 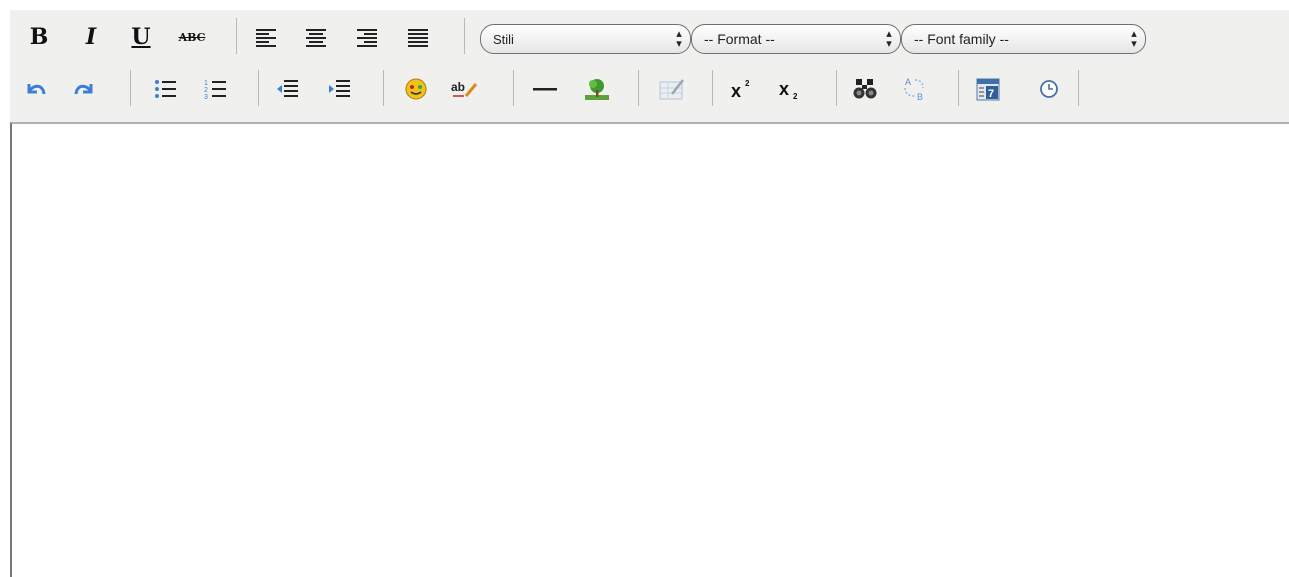 I want to click on redo-icon, so click(x=83, y=89).